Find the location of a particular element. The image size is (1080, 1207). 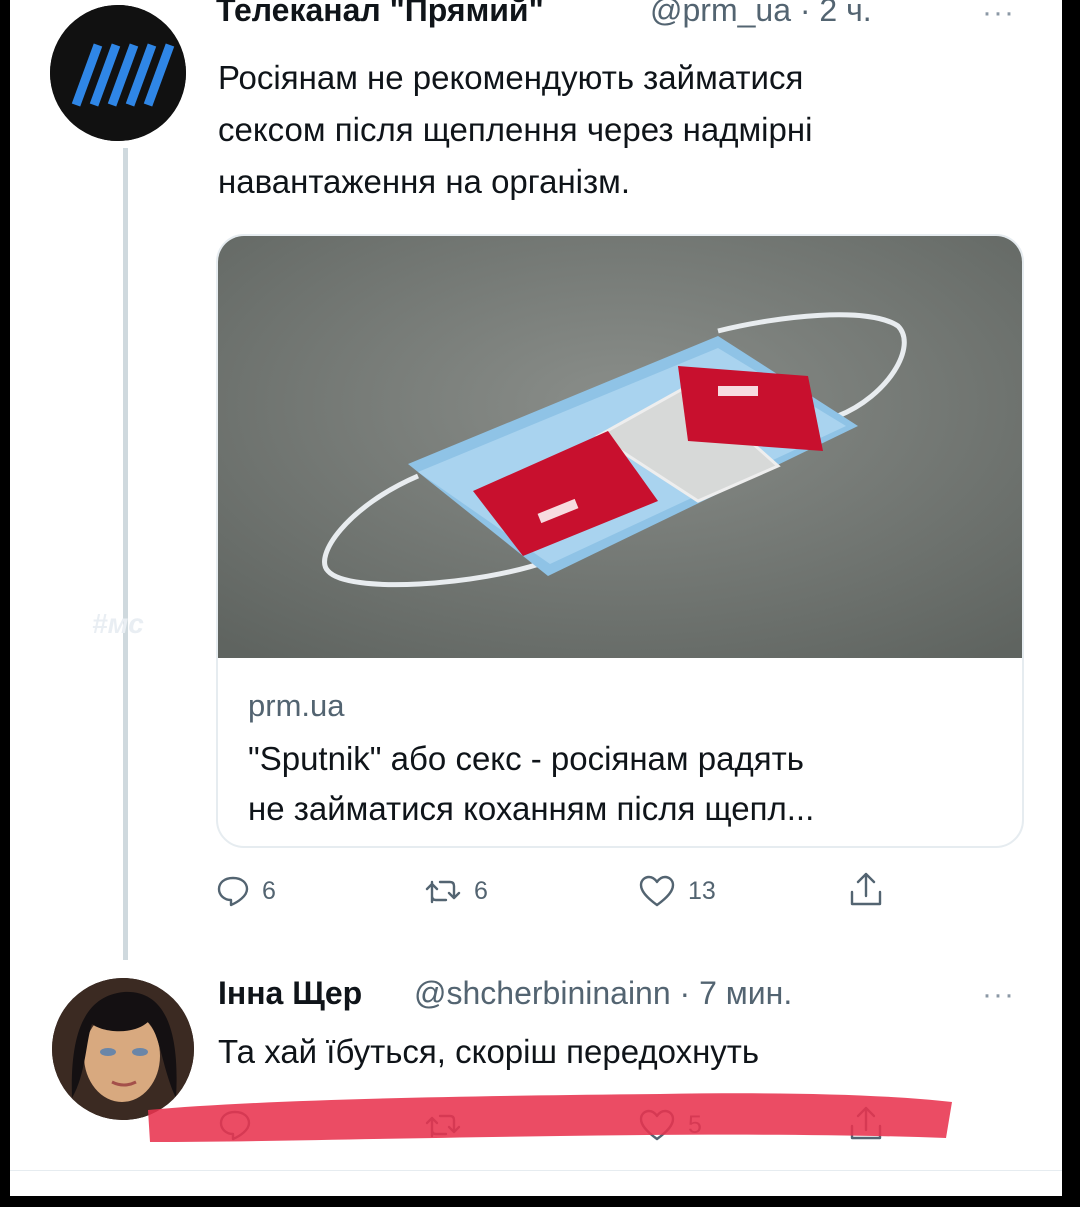

tweet-text-line: сексом після щеплення через надмірні is located at coordinates (515, 129).